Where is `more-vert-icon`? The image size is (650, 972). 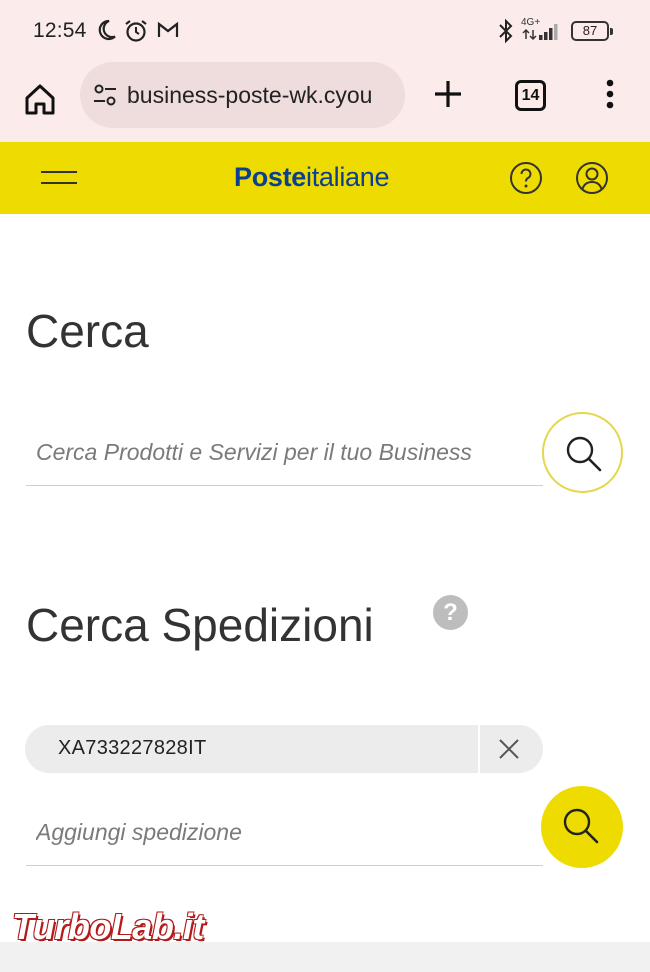 more-vert-icon is located at coordinates (610, 94).